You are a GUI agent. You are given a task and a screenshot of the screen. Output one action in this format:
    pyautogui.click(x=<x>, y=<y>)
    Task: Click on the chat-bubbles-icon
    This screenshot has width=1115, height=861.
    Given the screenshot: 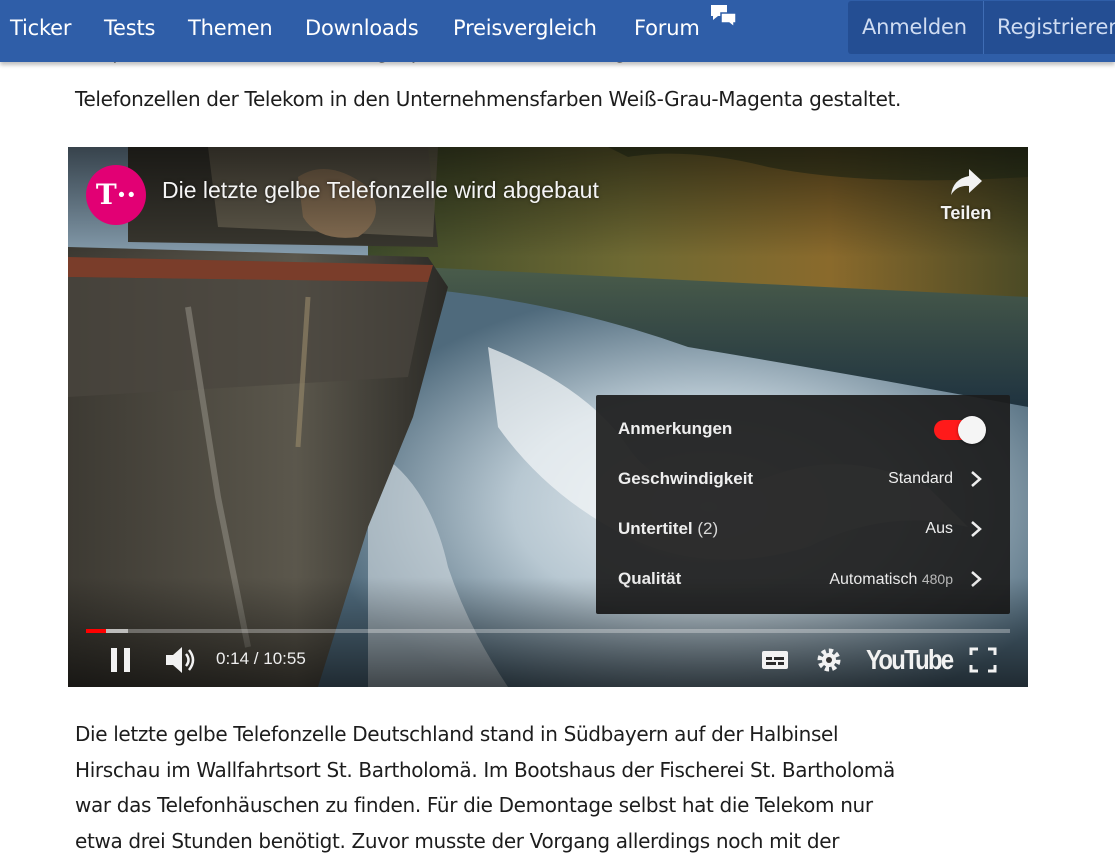 What is the action you would take?
    pyautogui.click(x=724, y=17)
    